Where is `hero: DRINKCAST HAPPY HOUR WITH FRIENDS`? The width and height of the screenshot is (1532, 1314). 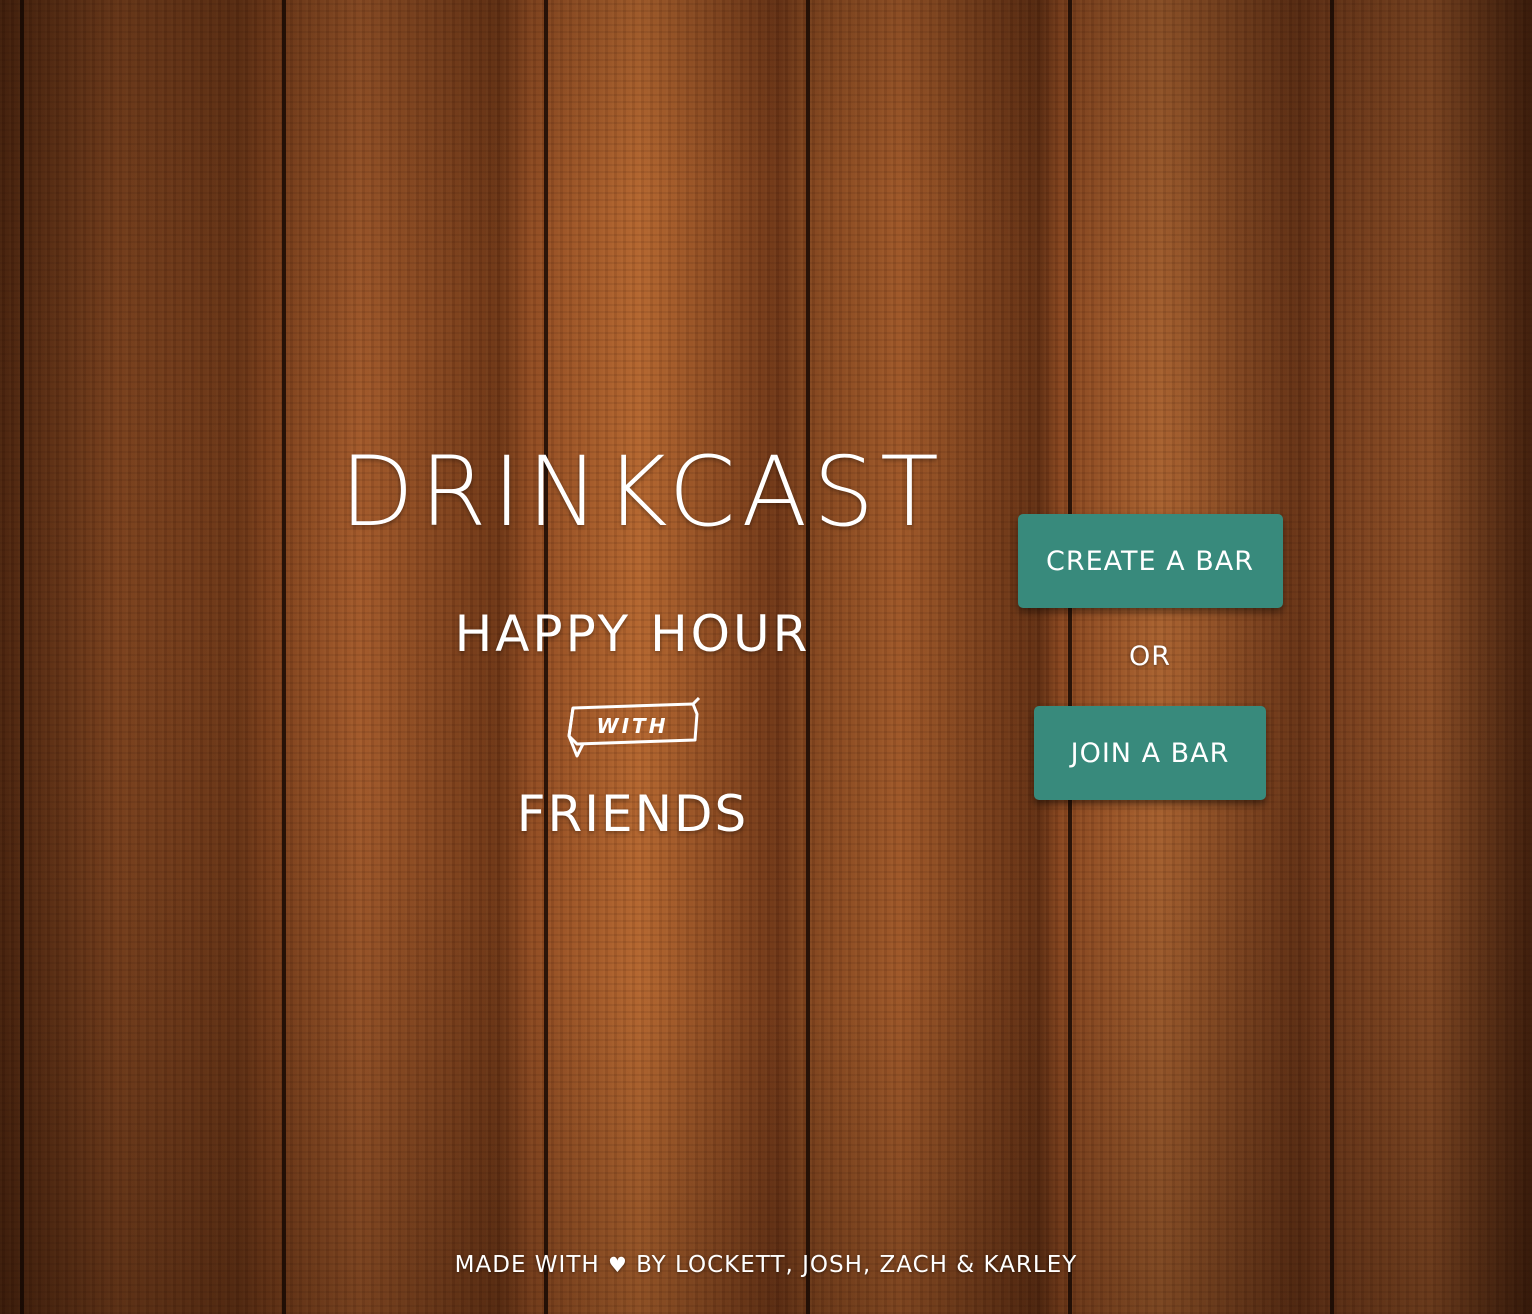 hero: DRINKCAST HAPPY HOUR WITH FRIENDS is located at coordinates (642, 640).